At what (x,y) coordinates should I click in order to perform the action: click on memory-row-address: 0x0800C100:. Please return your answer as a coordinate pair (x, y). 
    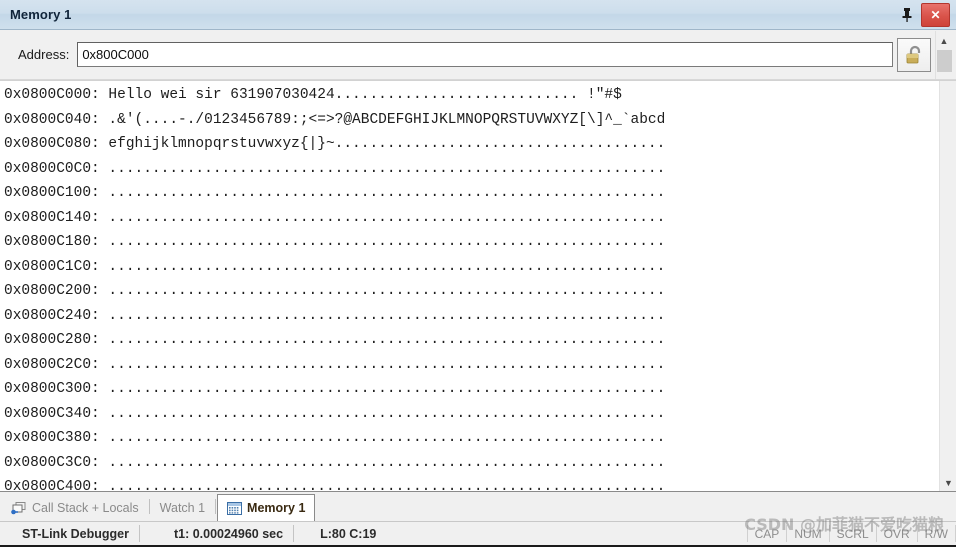
    Looking at the image, I should click on (52, 193).